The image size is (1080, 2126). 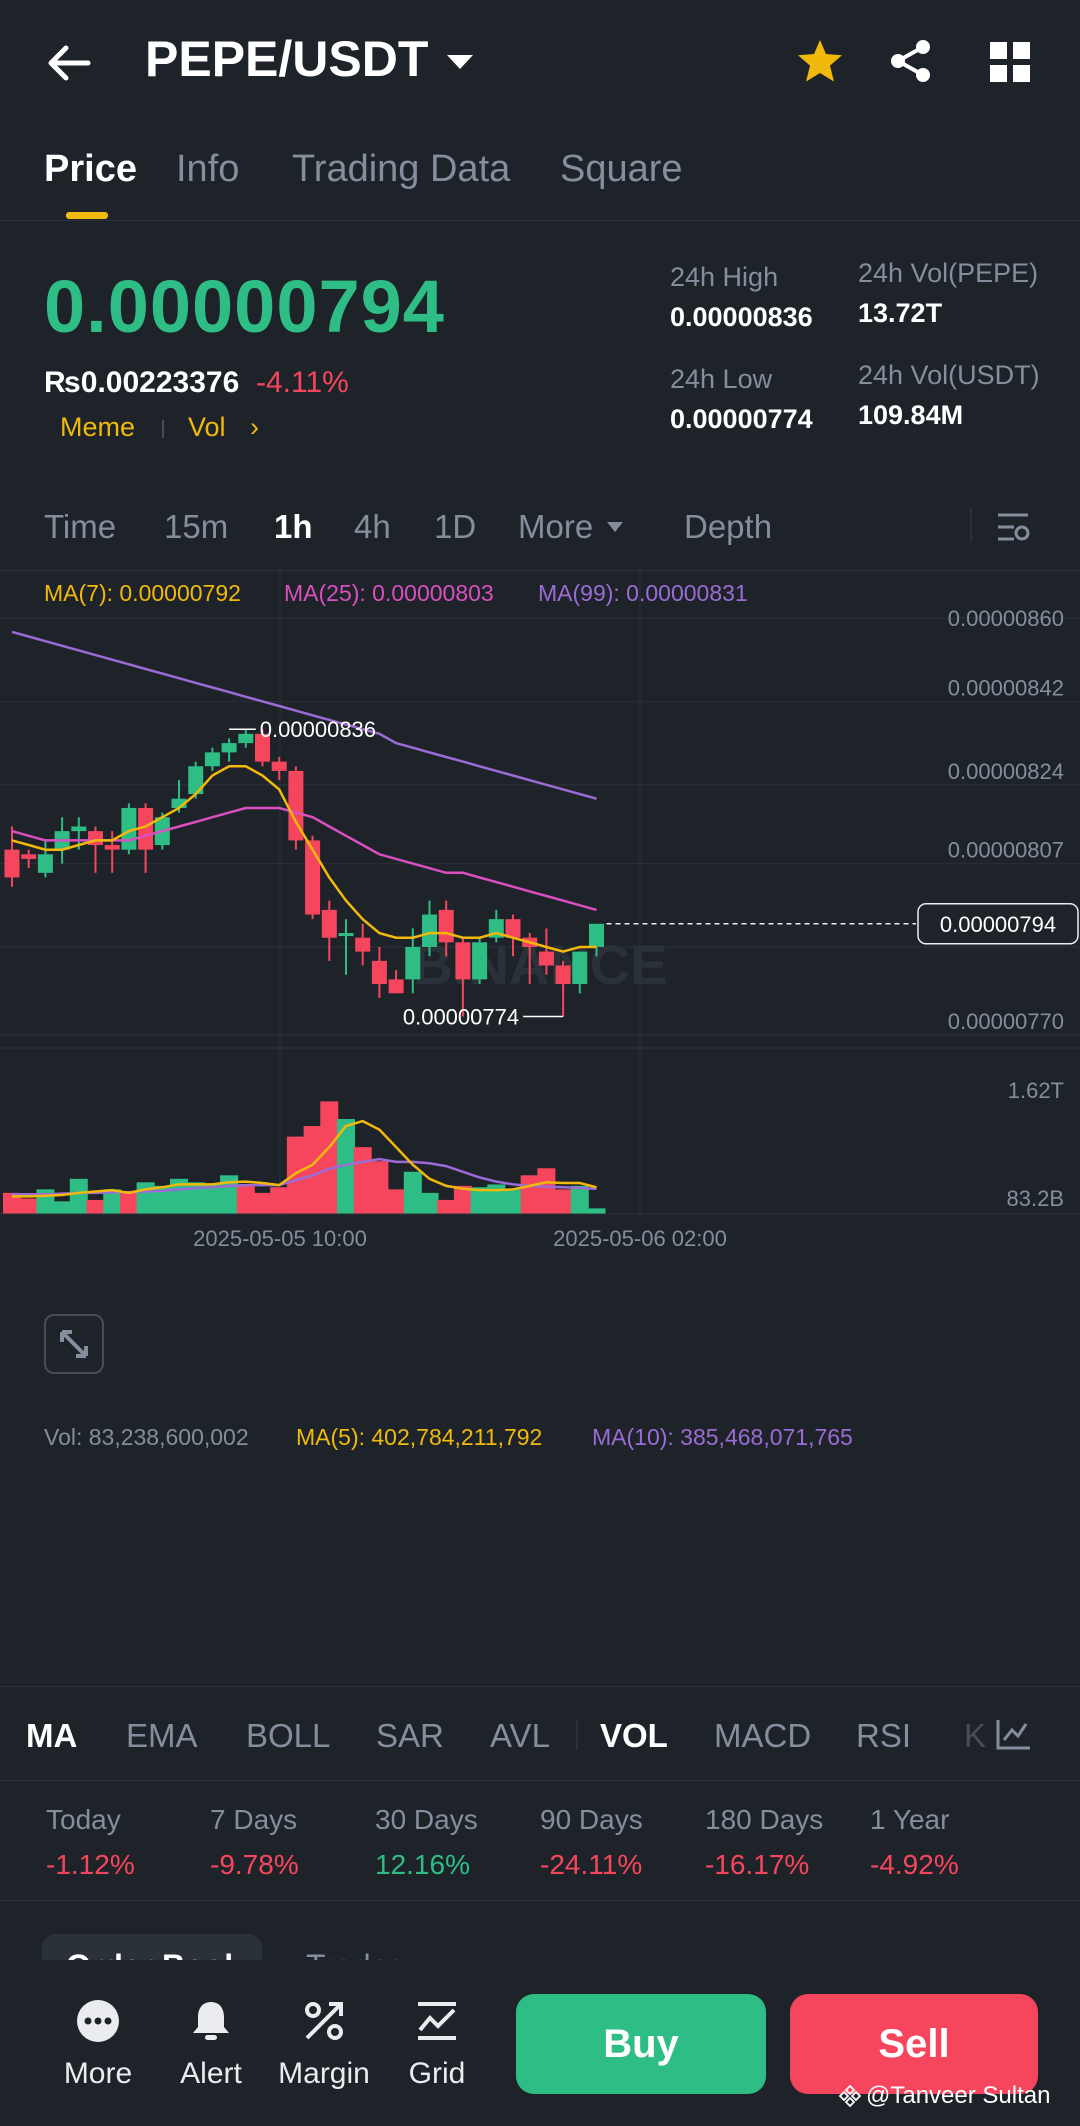 I want to click on indicator-macd: MACD, so click(x=762, y=1736).